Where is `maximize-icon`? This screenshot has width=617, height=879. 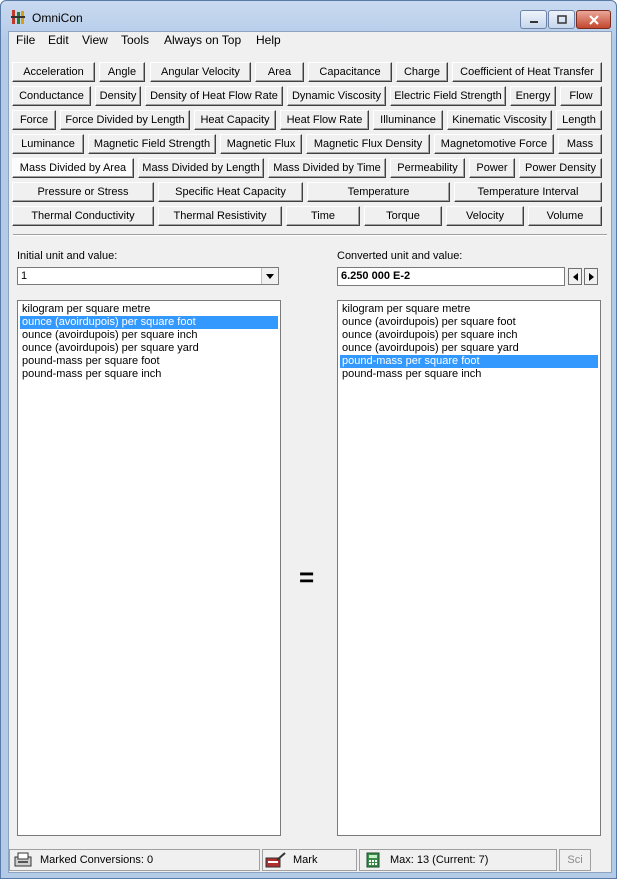 maximize-icon is located at coordinates (561, 19).